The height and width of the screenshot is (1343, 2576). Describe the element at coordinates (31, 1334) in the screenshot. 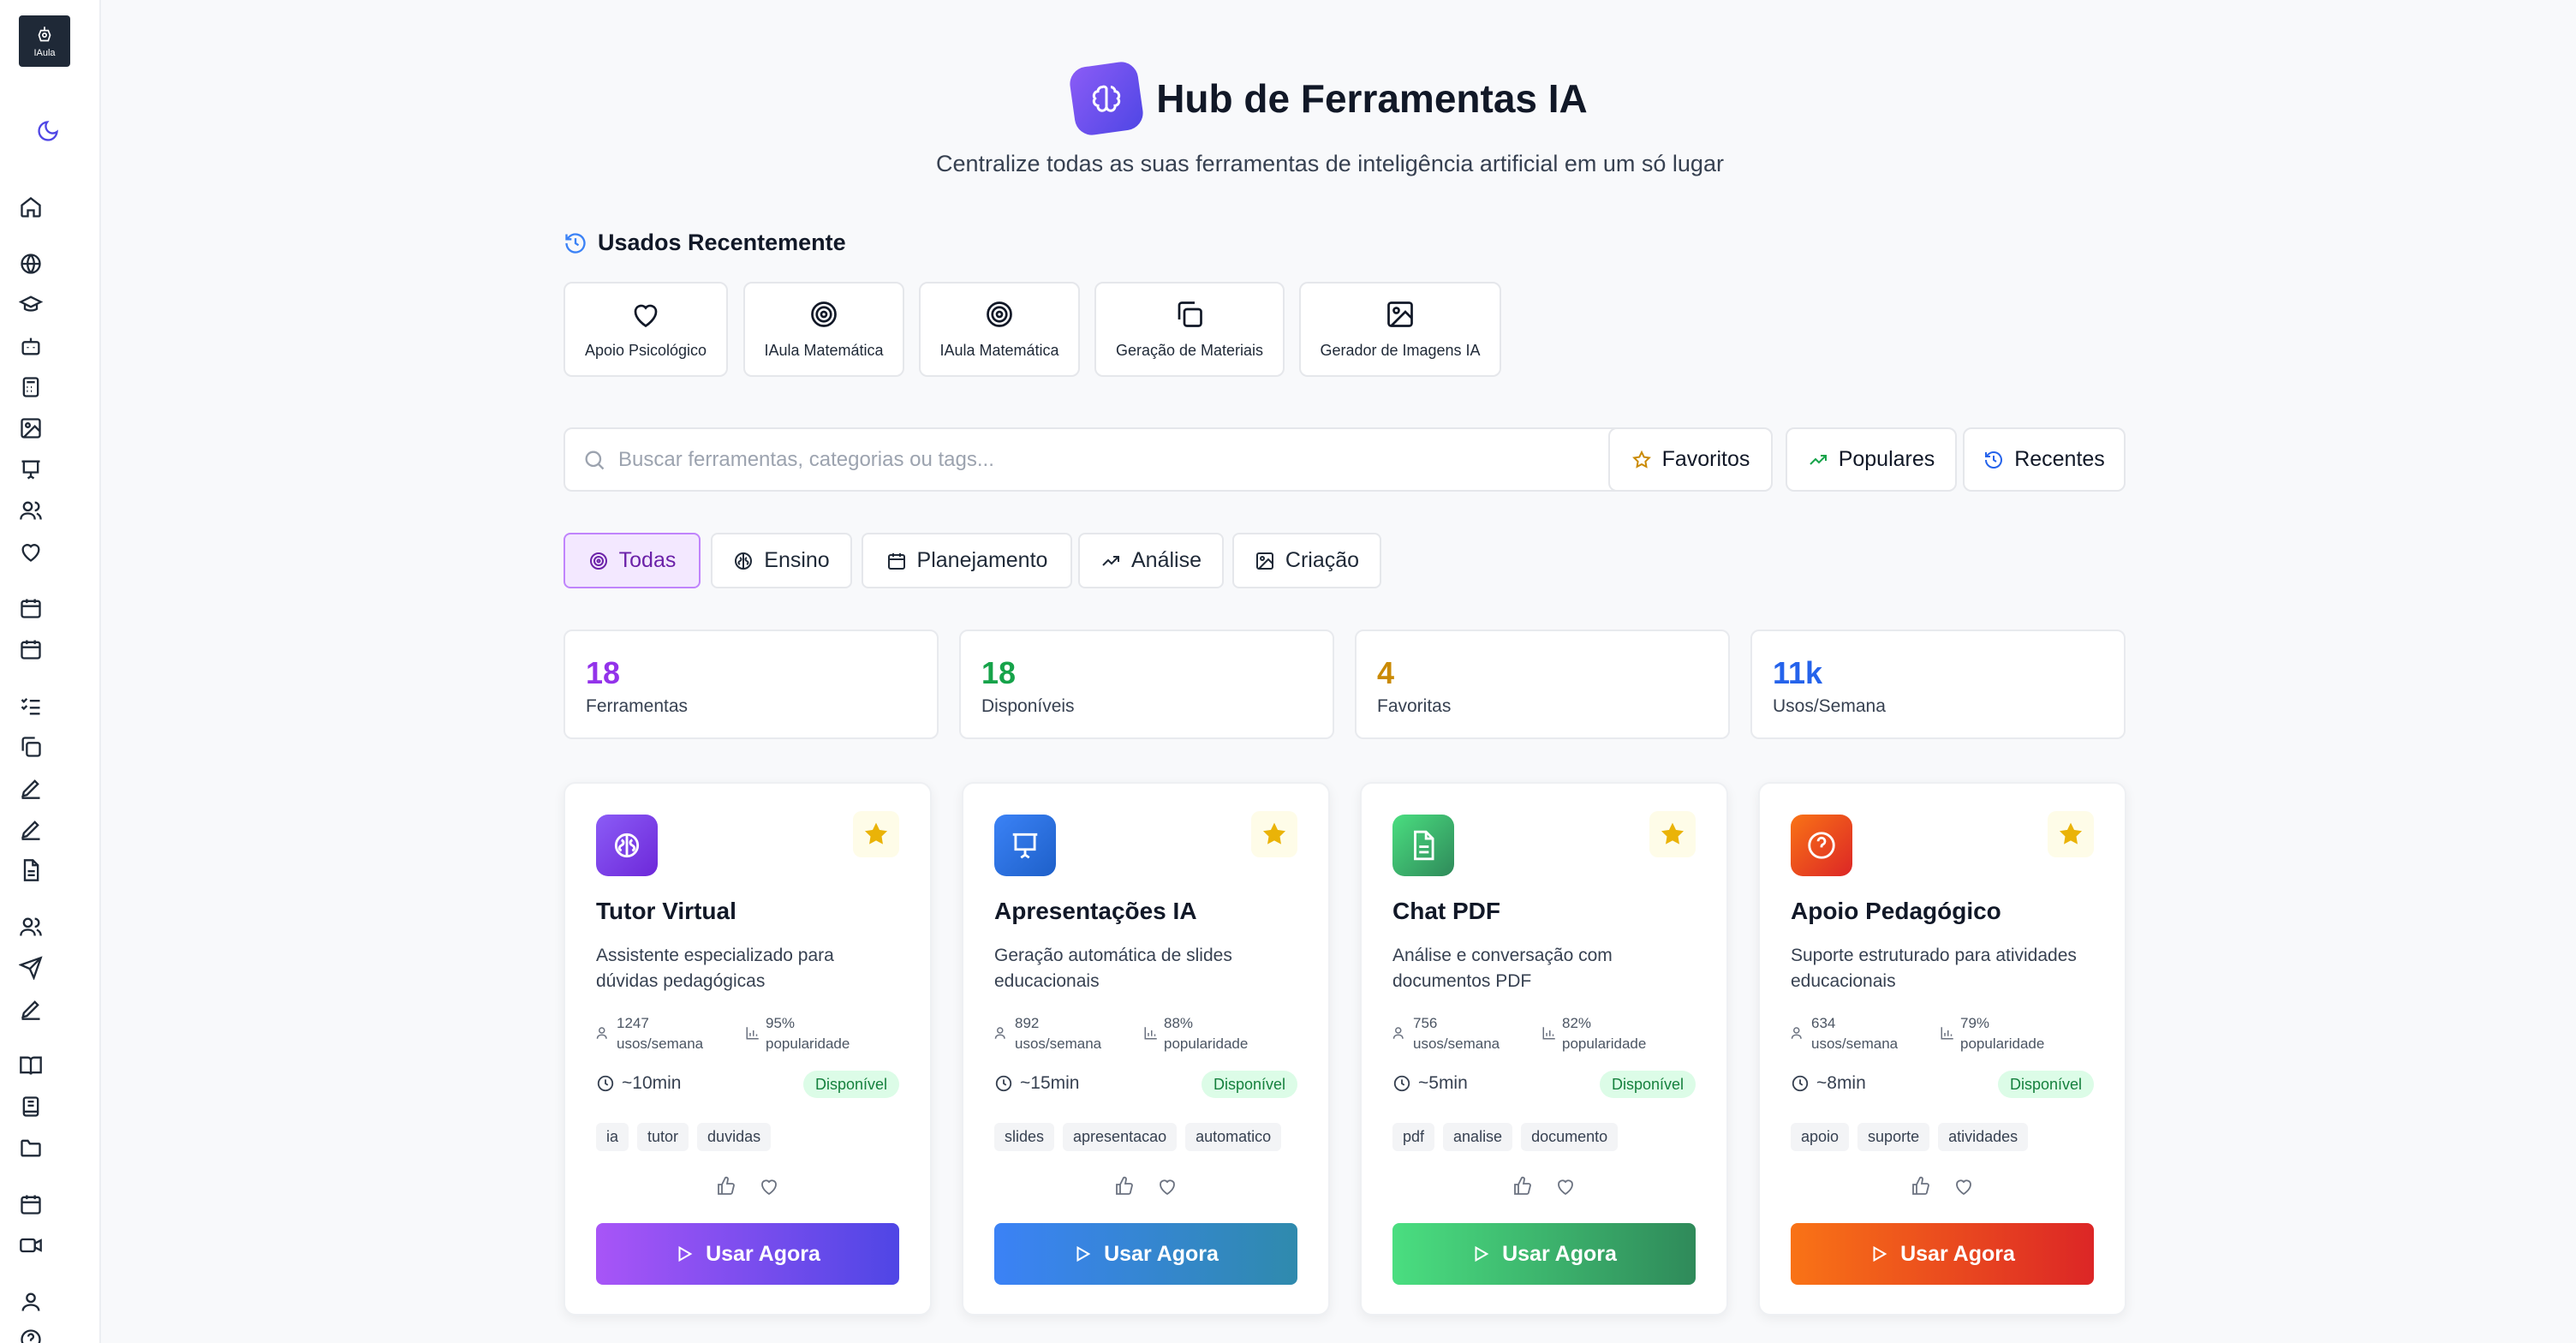

I see `help-icon` at that location.